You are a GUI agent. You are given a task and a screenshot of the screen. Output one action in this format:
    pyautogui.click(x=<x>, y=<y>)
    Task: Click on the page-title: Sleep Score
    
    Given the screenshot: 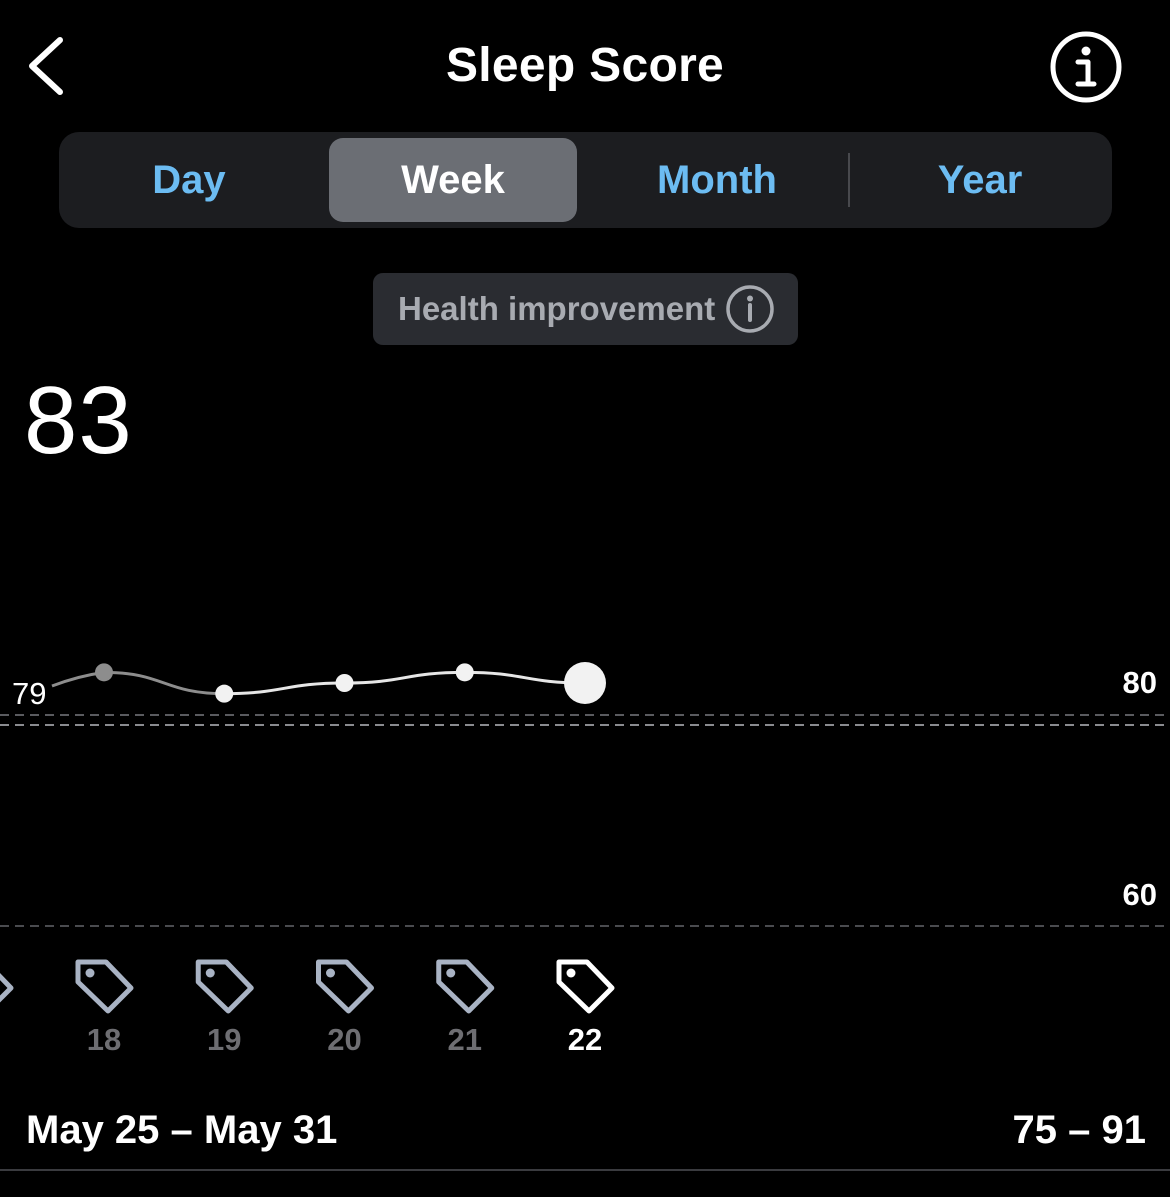 What is the action you would take?
    pyautogui.click(x=585, y=65)
    